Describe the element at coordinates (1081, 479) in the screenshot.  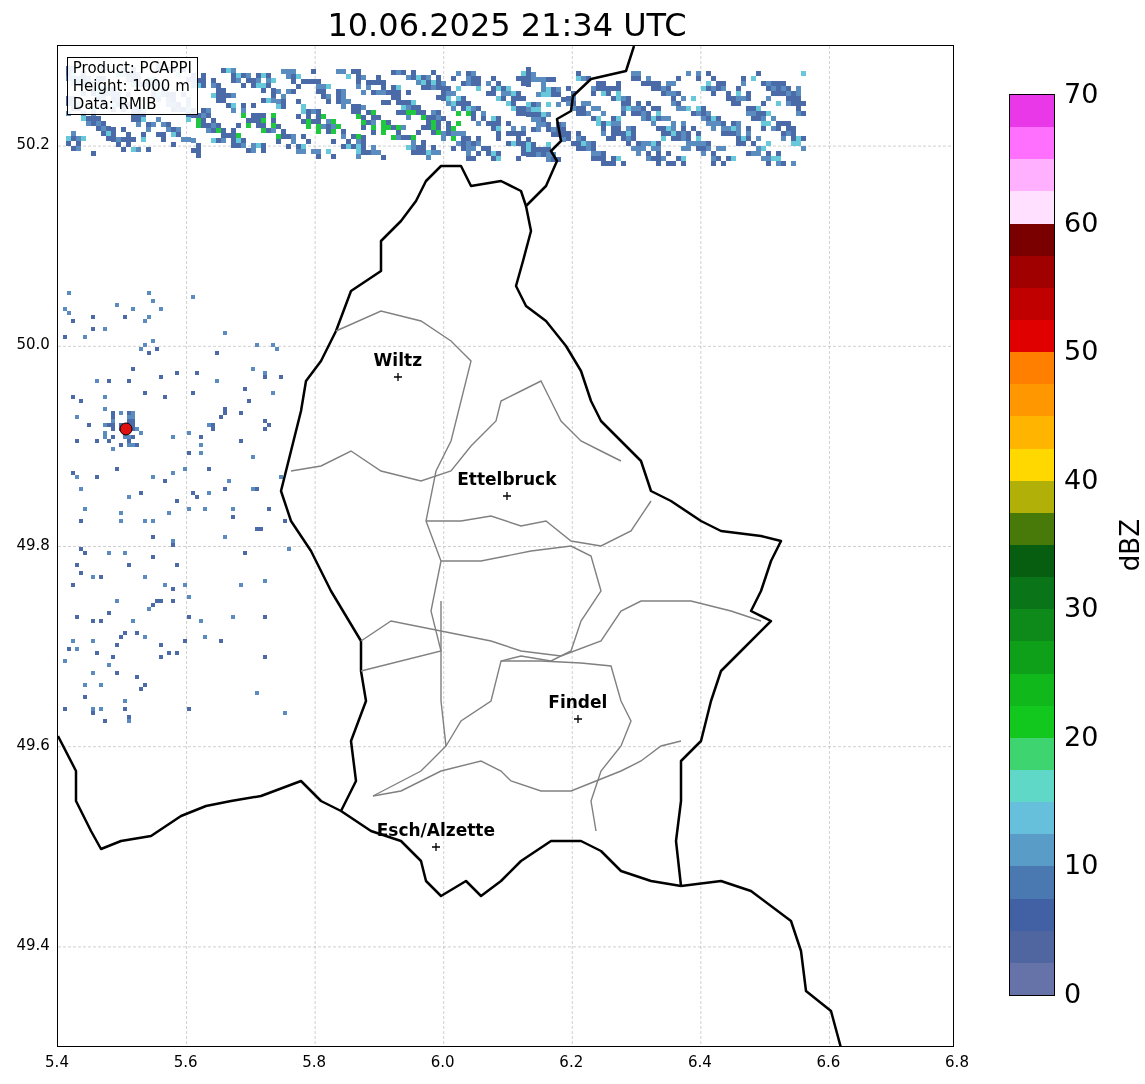
I see `colorbar-tick-label: 40` at that location.